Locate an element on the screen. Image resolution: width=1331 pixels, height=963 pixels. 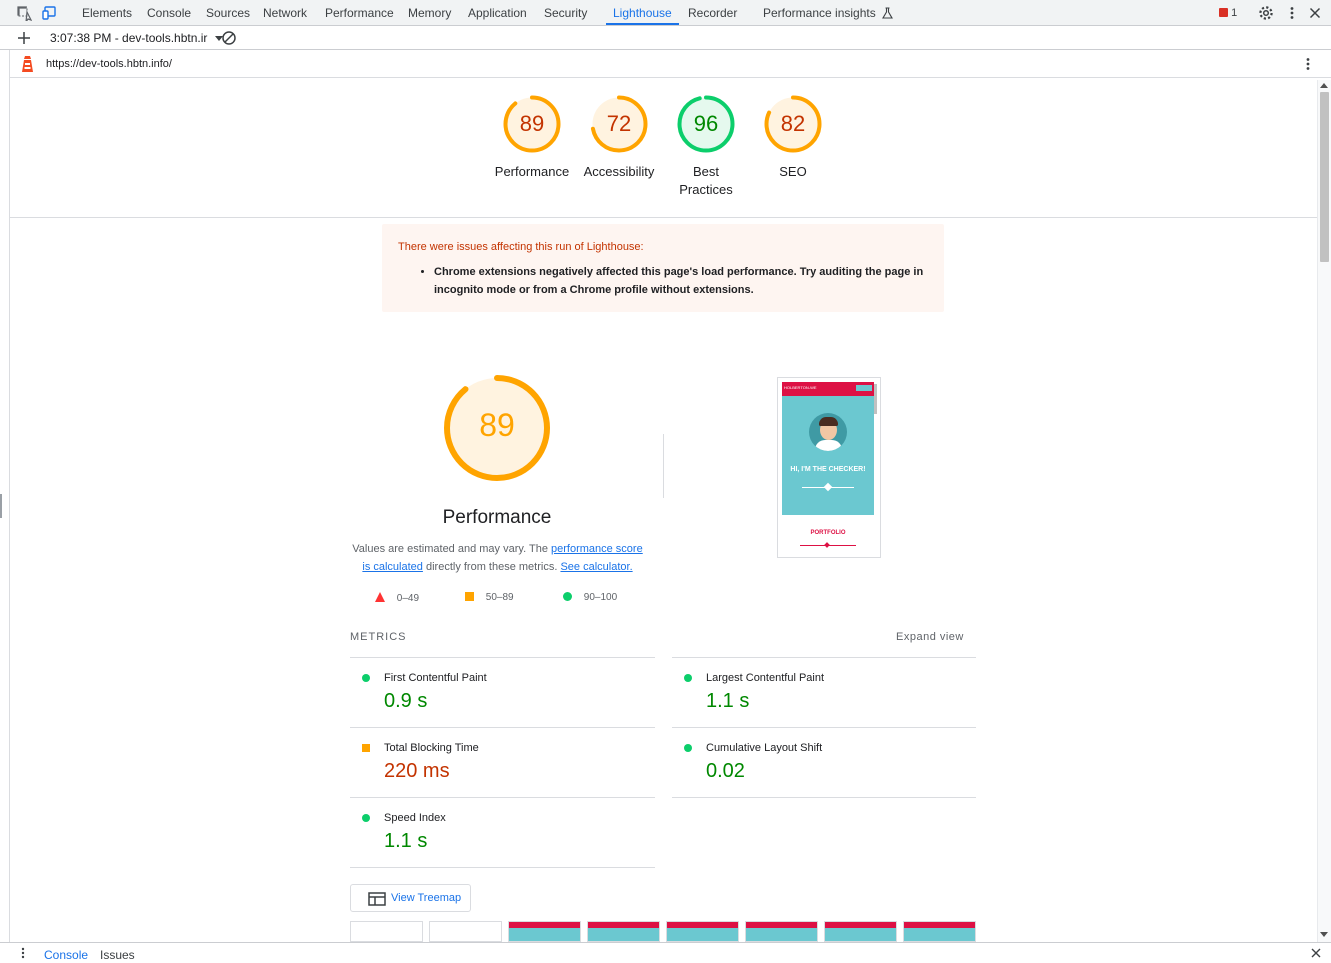
performance-big-score: 89 is located at coordinates (497, 425).